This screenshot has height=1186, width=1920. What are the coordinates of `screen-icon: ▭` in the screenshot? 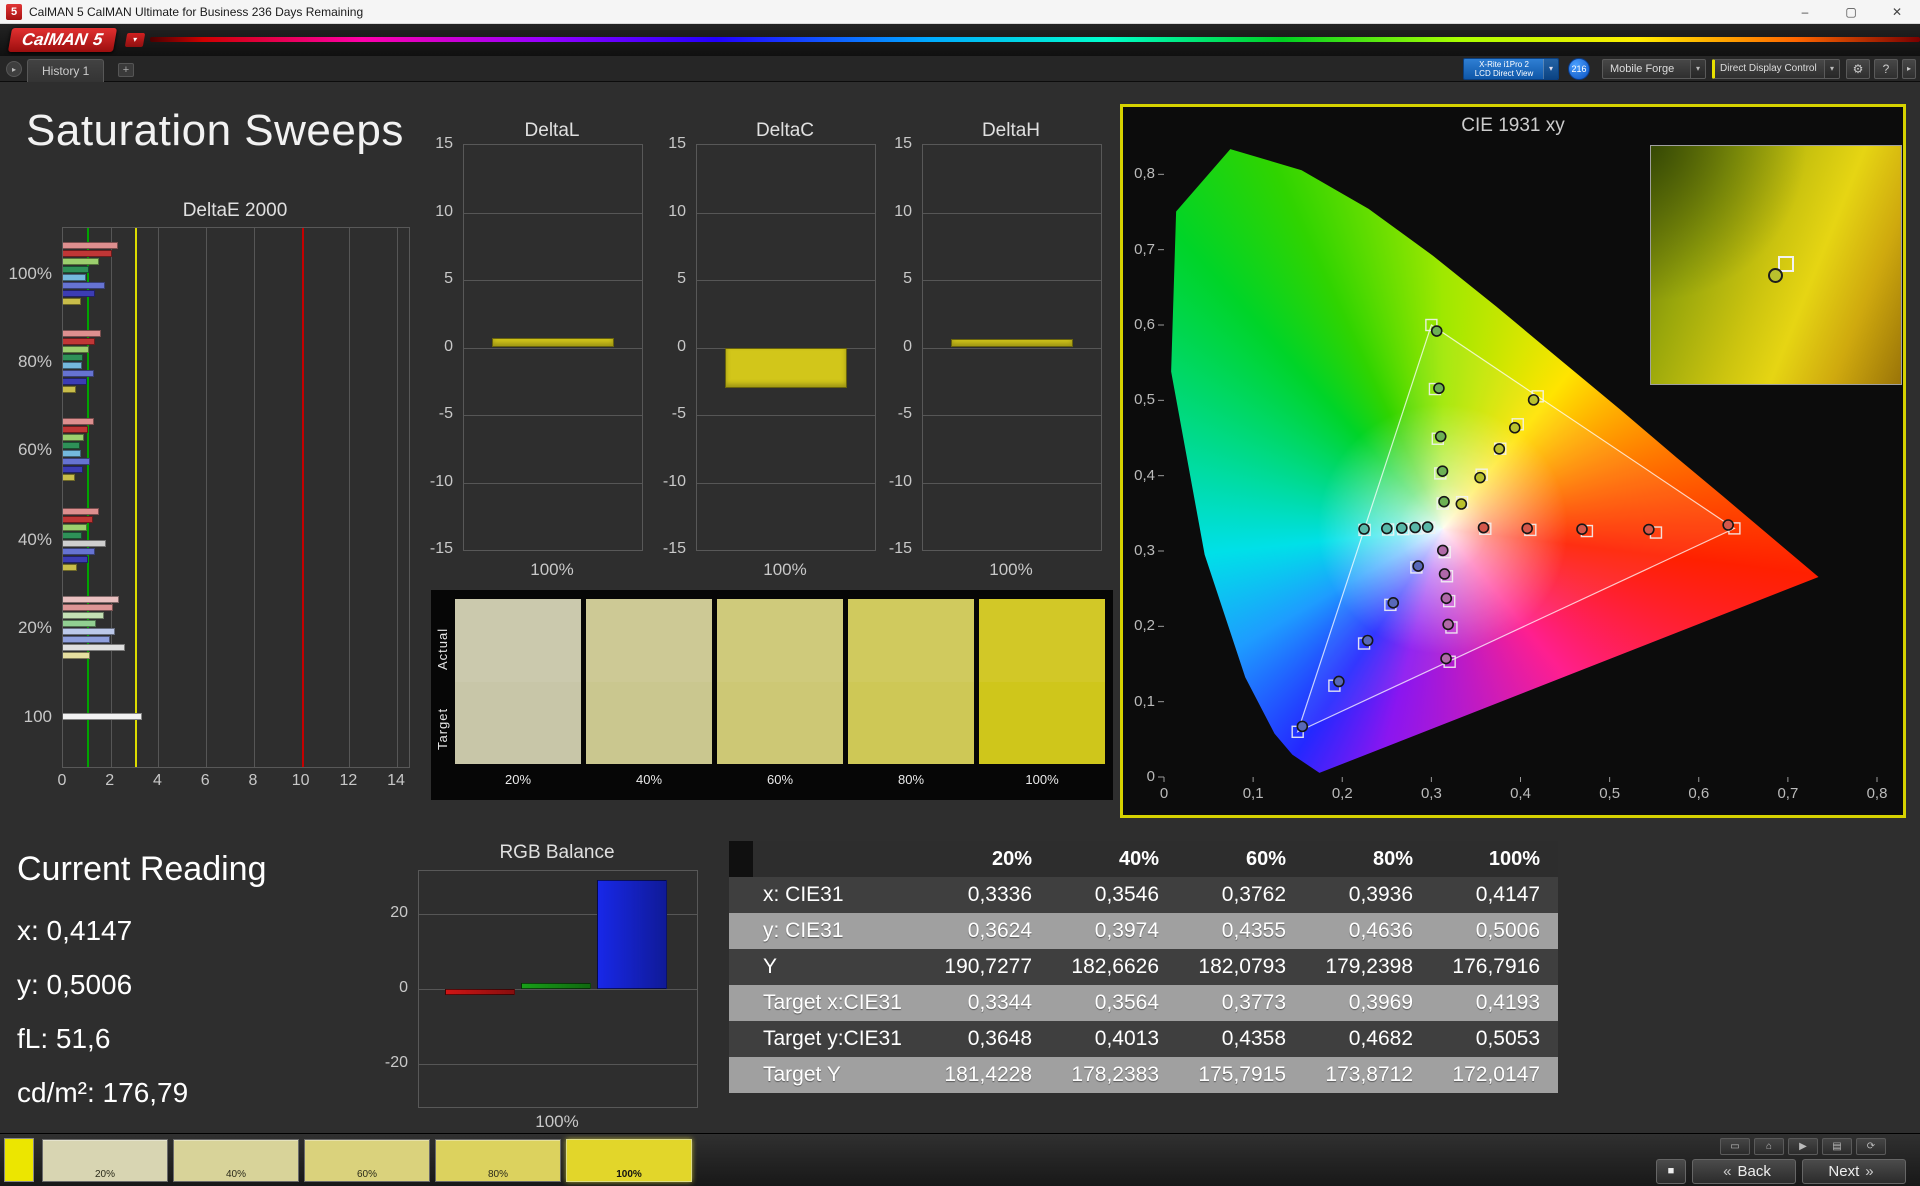 It's located at (1735, 1146).